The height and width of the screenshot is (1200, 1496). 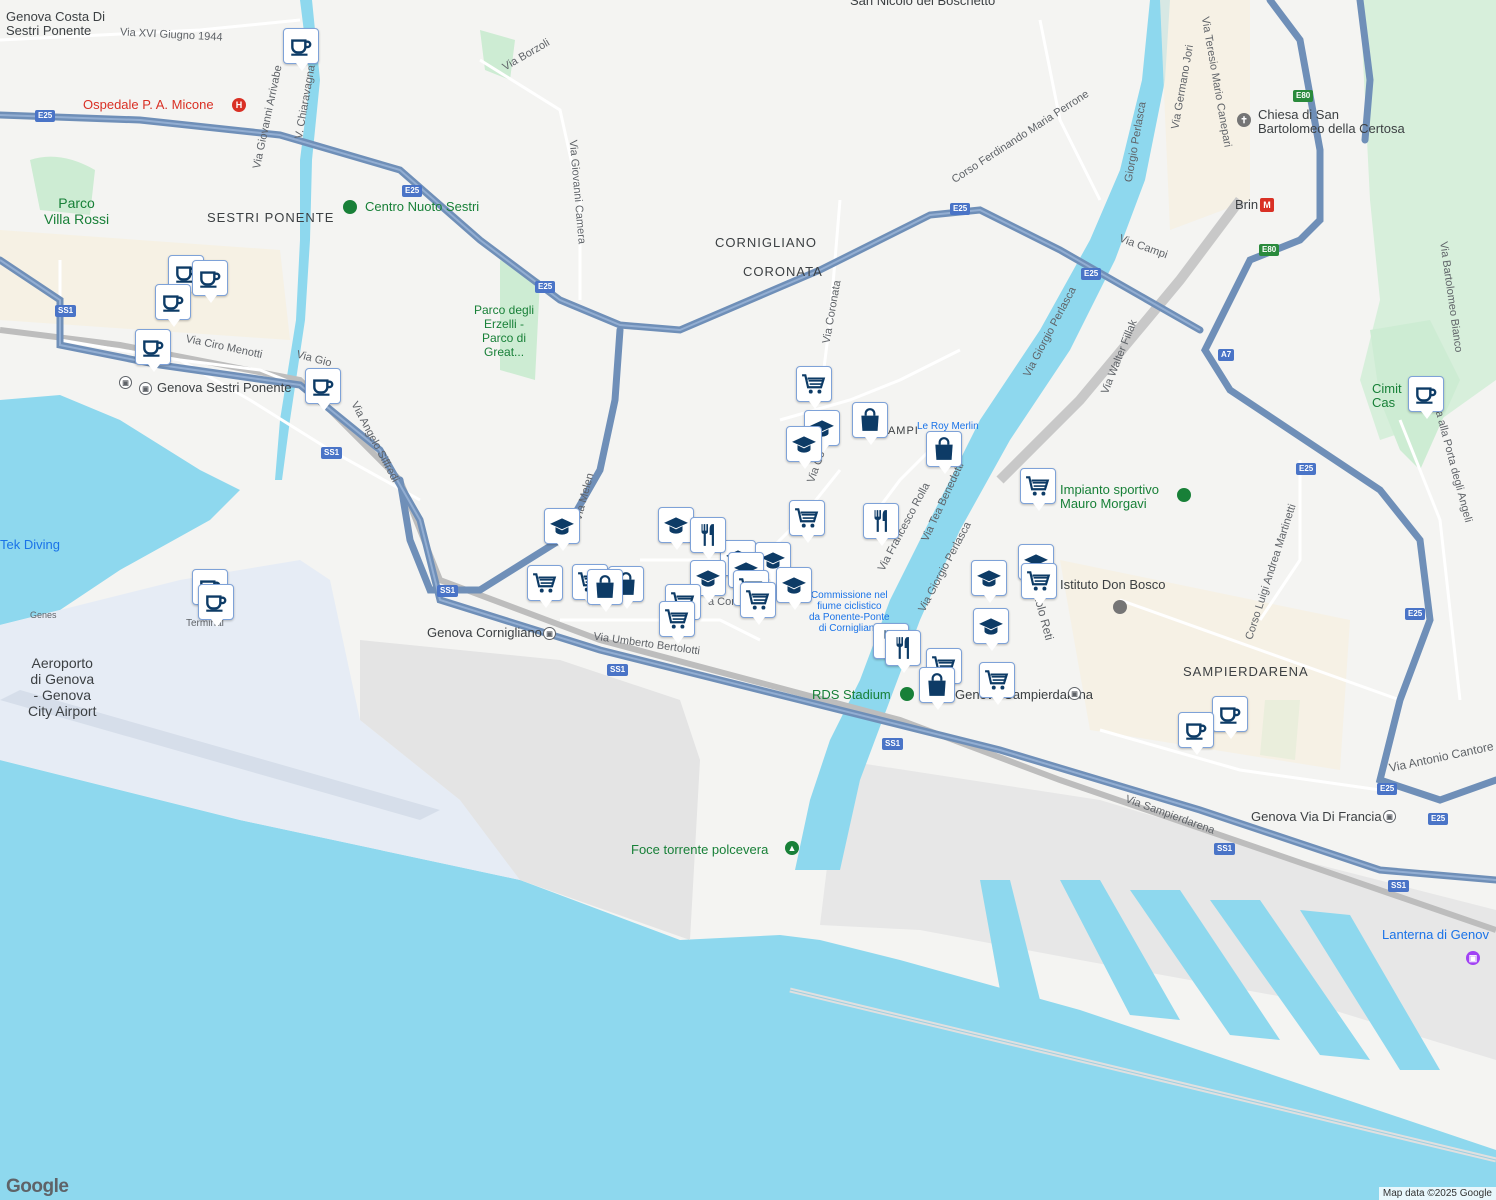 What do you see at coordinates (783, 271) in the screenshot?
I see `district-label: CORONATA` at bounding box center [783, 271].